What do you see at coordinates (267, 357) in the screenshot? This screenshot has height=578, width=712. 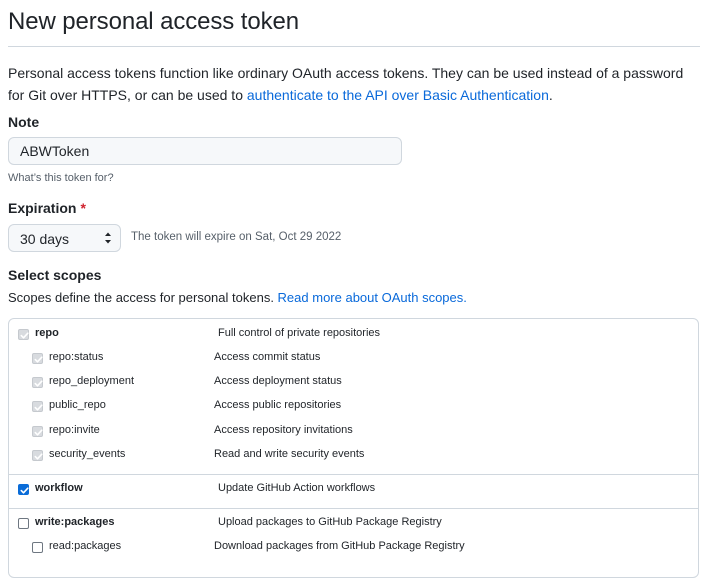 I see `scope-description: Access commit status` at bounding box center [267, 357].